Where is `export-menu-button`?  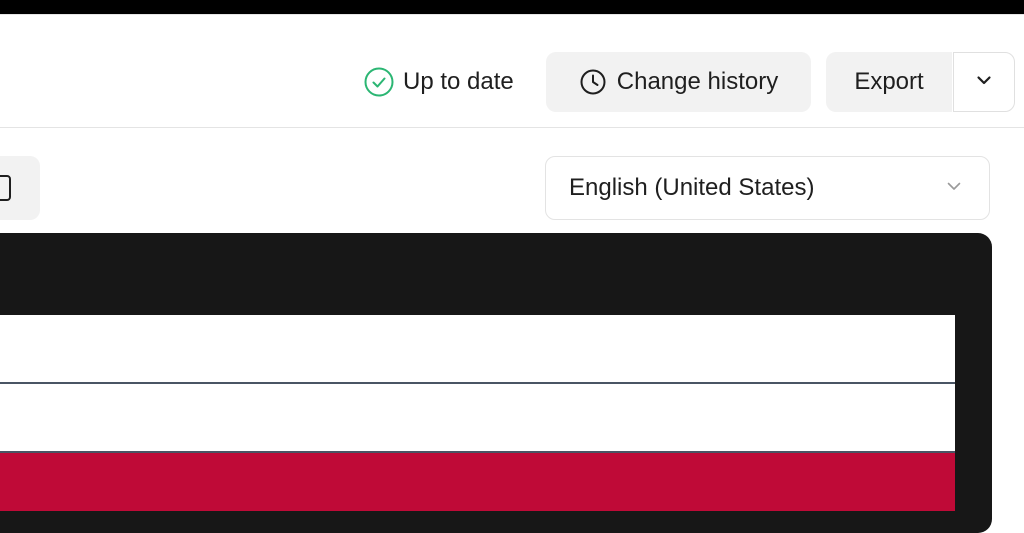 export-menu-button is located at coordinates (984, 82).